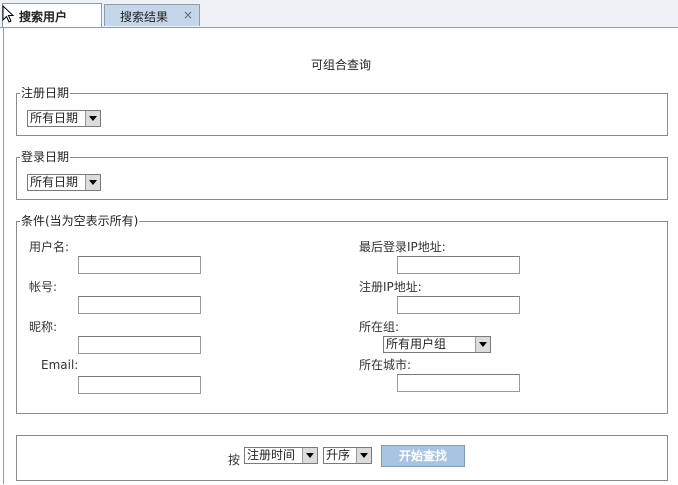  I want to click on tab-search-results-label: 搜索结果, so click(144, 17).